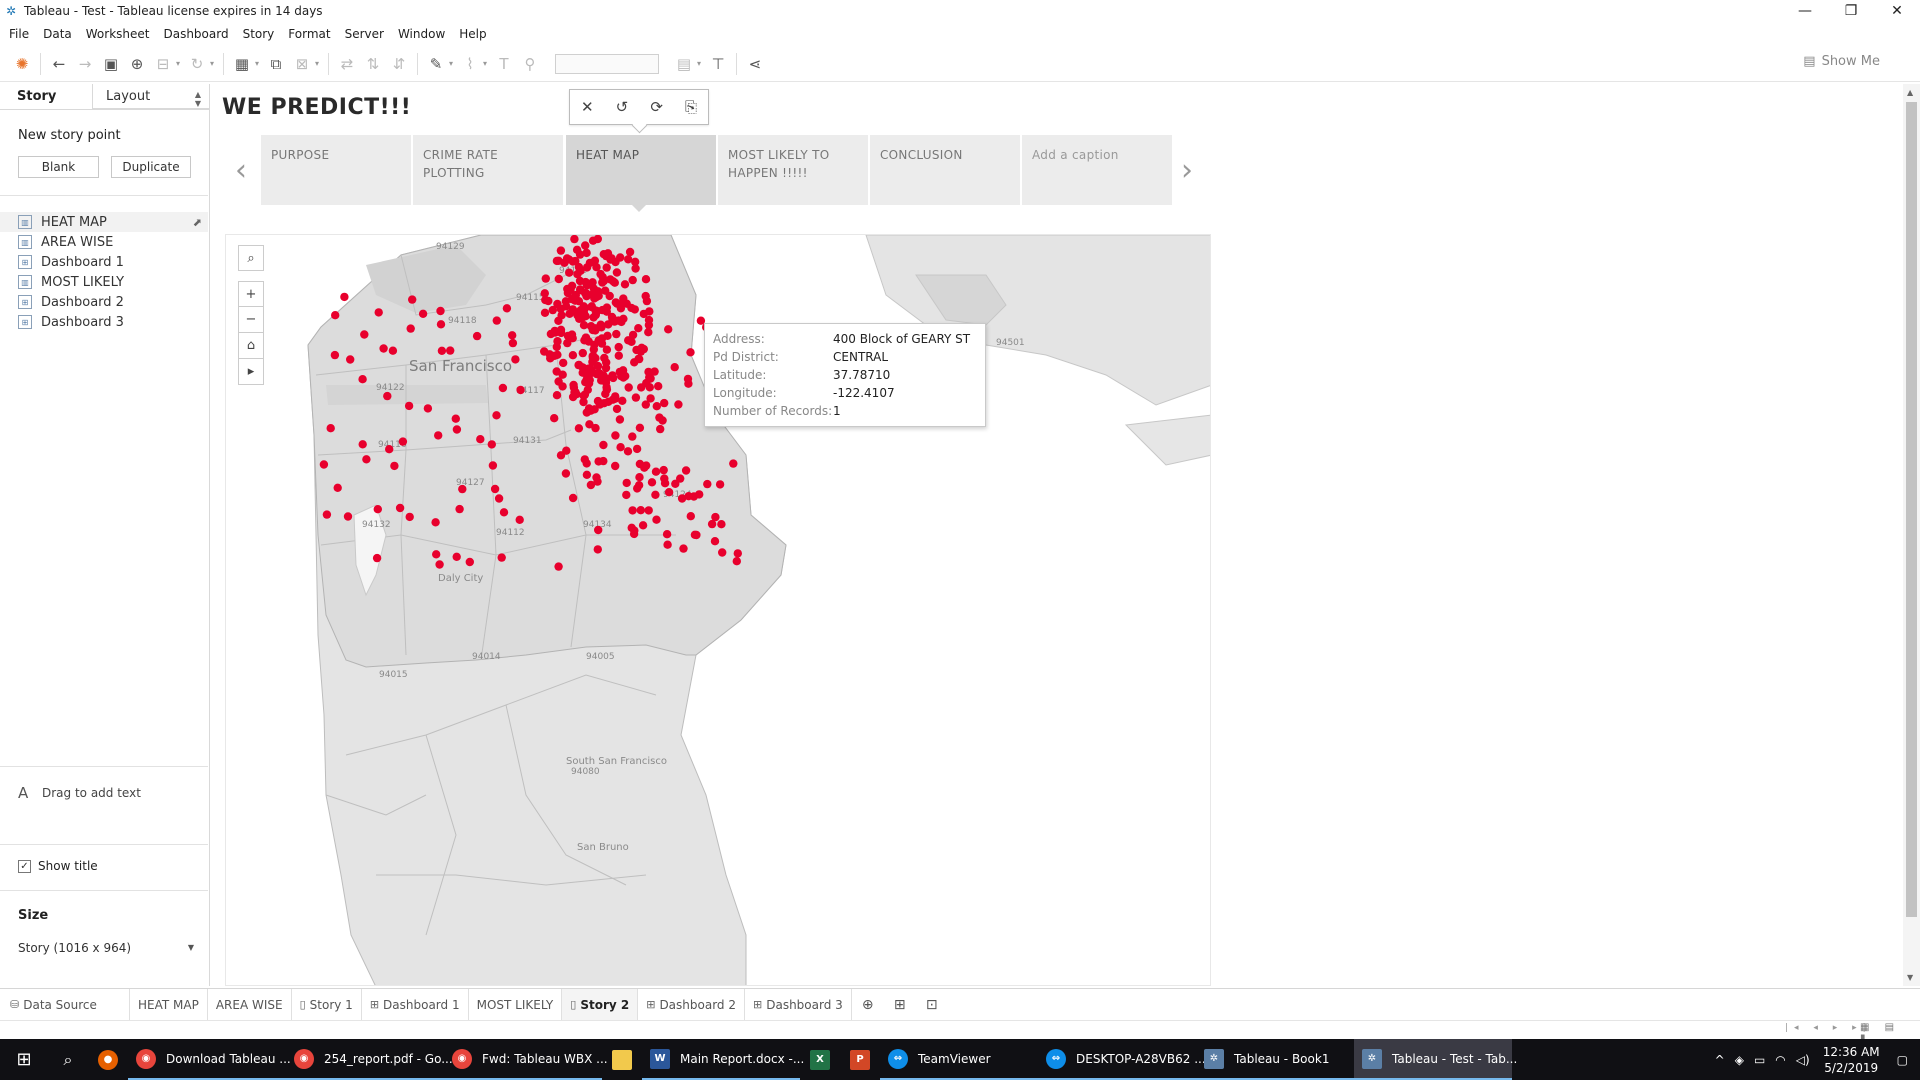  I want to click on next-arrow-icon: ›, so click(1187, 170).